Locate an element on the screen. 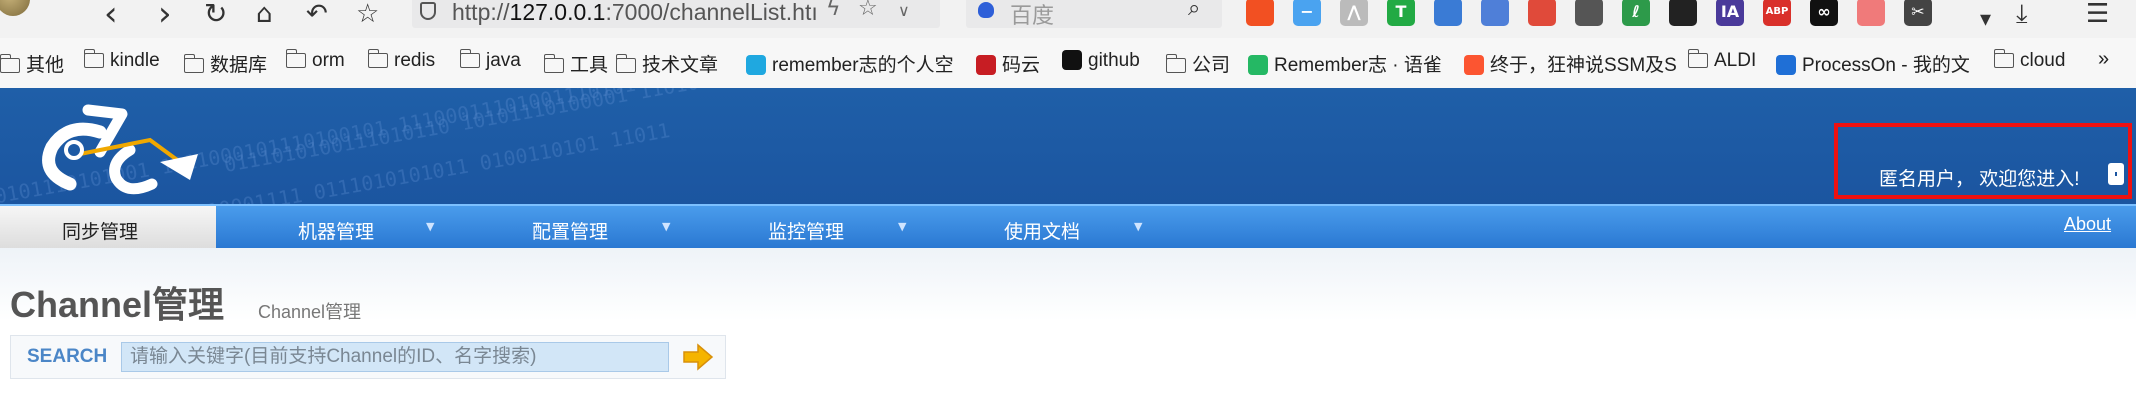 The width and height of the screenshot is (2136, 394). home-icon: ⌂ is located at coordinates (264, 16).